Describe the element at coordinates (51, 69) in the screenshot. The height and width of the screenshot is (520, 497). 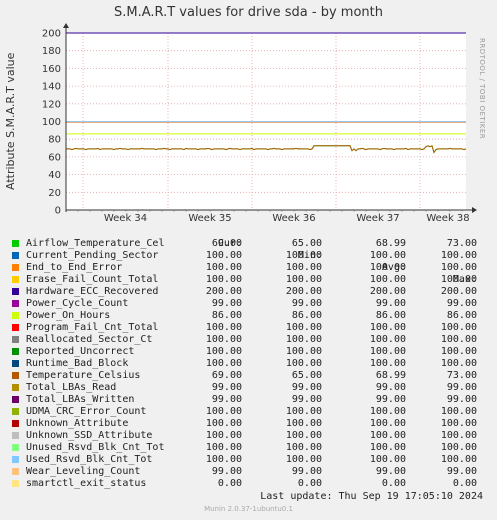
I see `y-tick-label: 160` at that location.